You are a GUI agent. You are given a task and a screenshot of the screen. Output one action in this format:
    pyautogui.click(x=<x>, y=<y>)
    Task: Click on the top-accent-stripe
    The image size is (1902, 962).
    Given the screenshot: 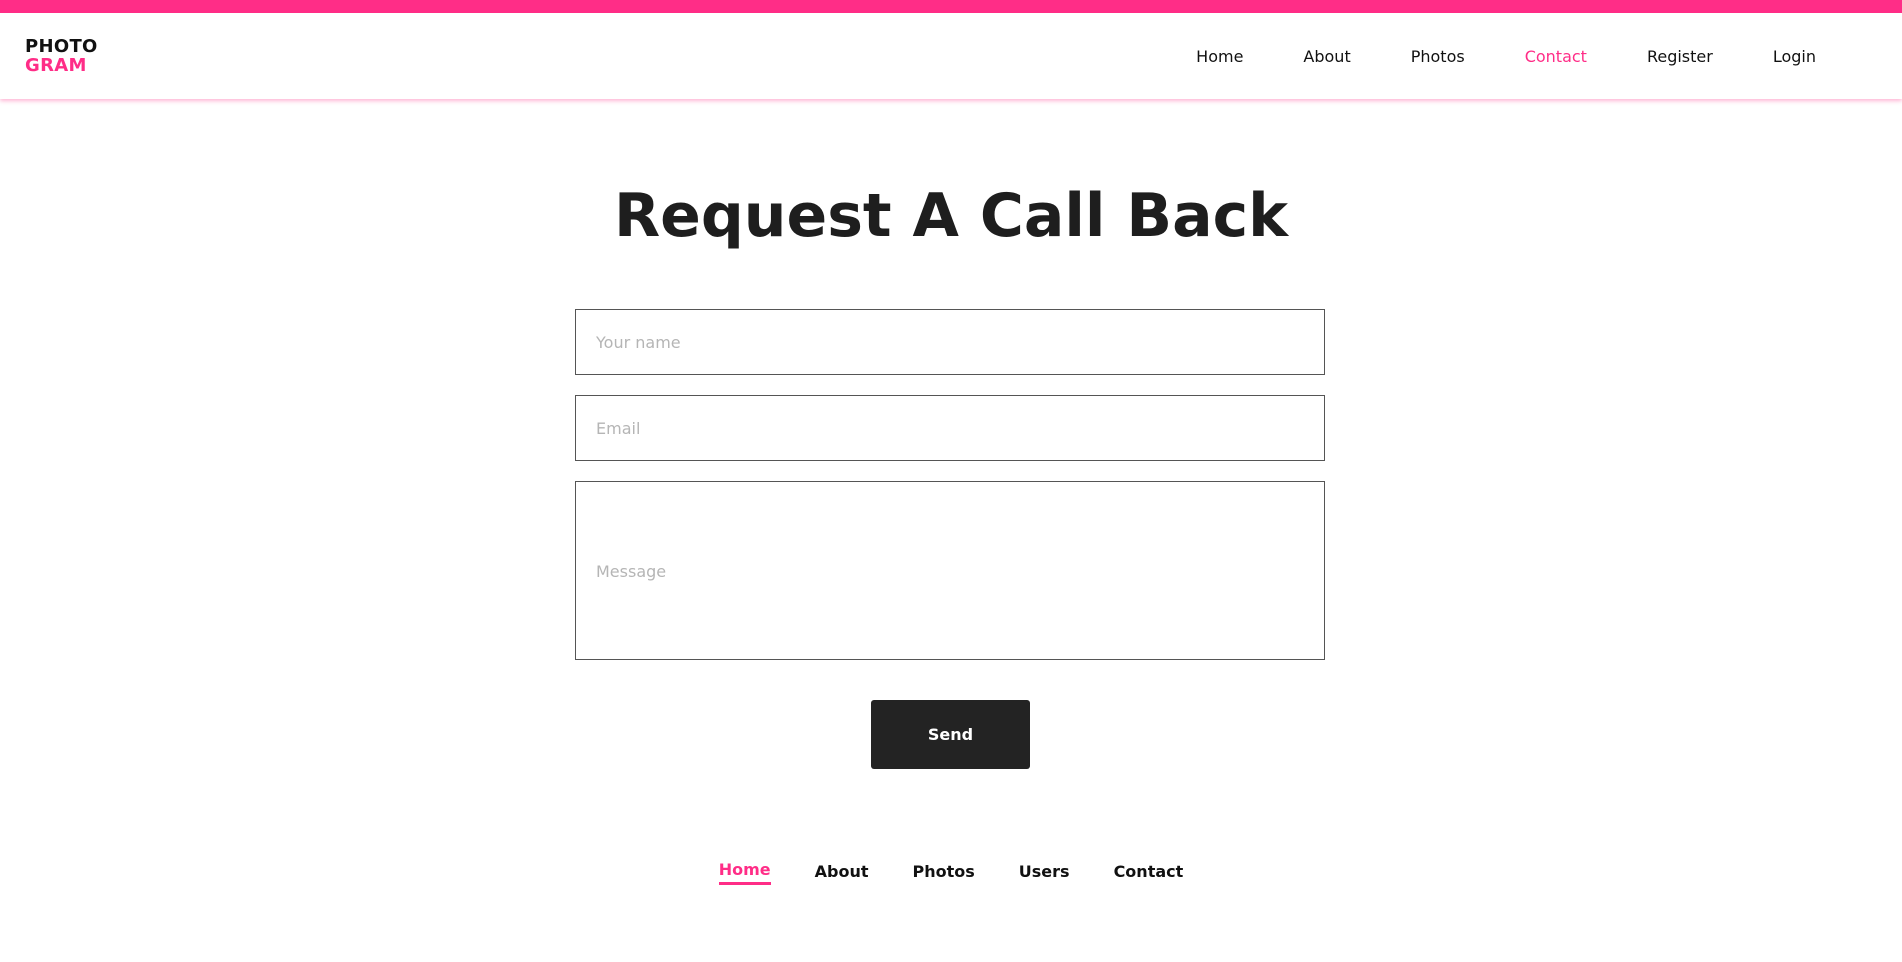 What is the action you would take?
    pyautogui.click(x=951, y=6)
    